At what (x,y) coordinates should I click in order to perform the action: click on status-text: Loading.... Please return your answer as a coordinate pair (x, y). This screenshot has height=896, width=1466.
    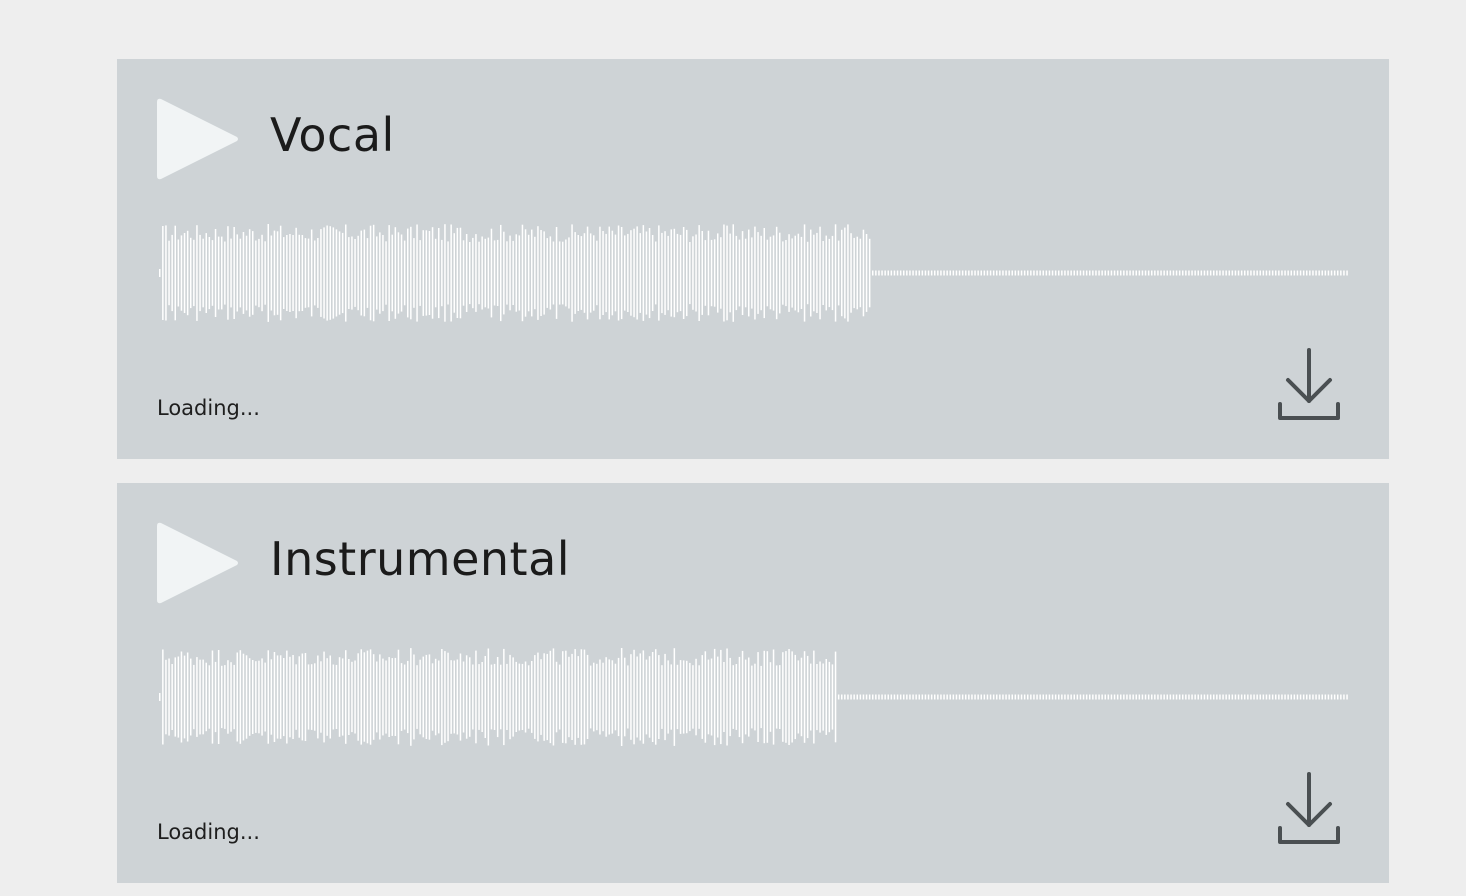
    Looking at the image, I should click on (208, 832).